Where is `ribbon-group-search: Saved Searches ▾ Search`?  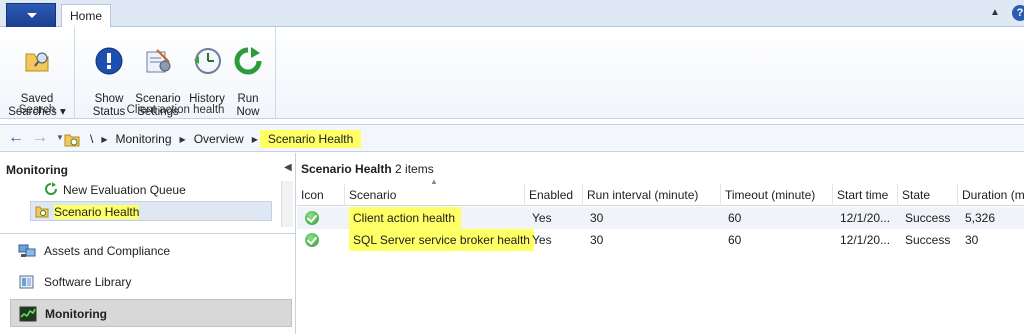 ribbon-group-search: Saved Searches ▾ Search is located at coordinates (37, 73).